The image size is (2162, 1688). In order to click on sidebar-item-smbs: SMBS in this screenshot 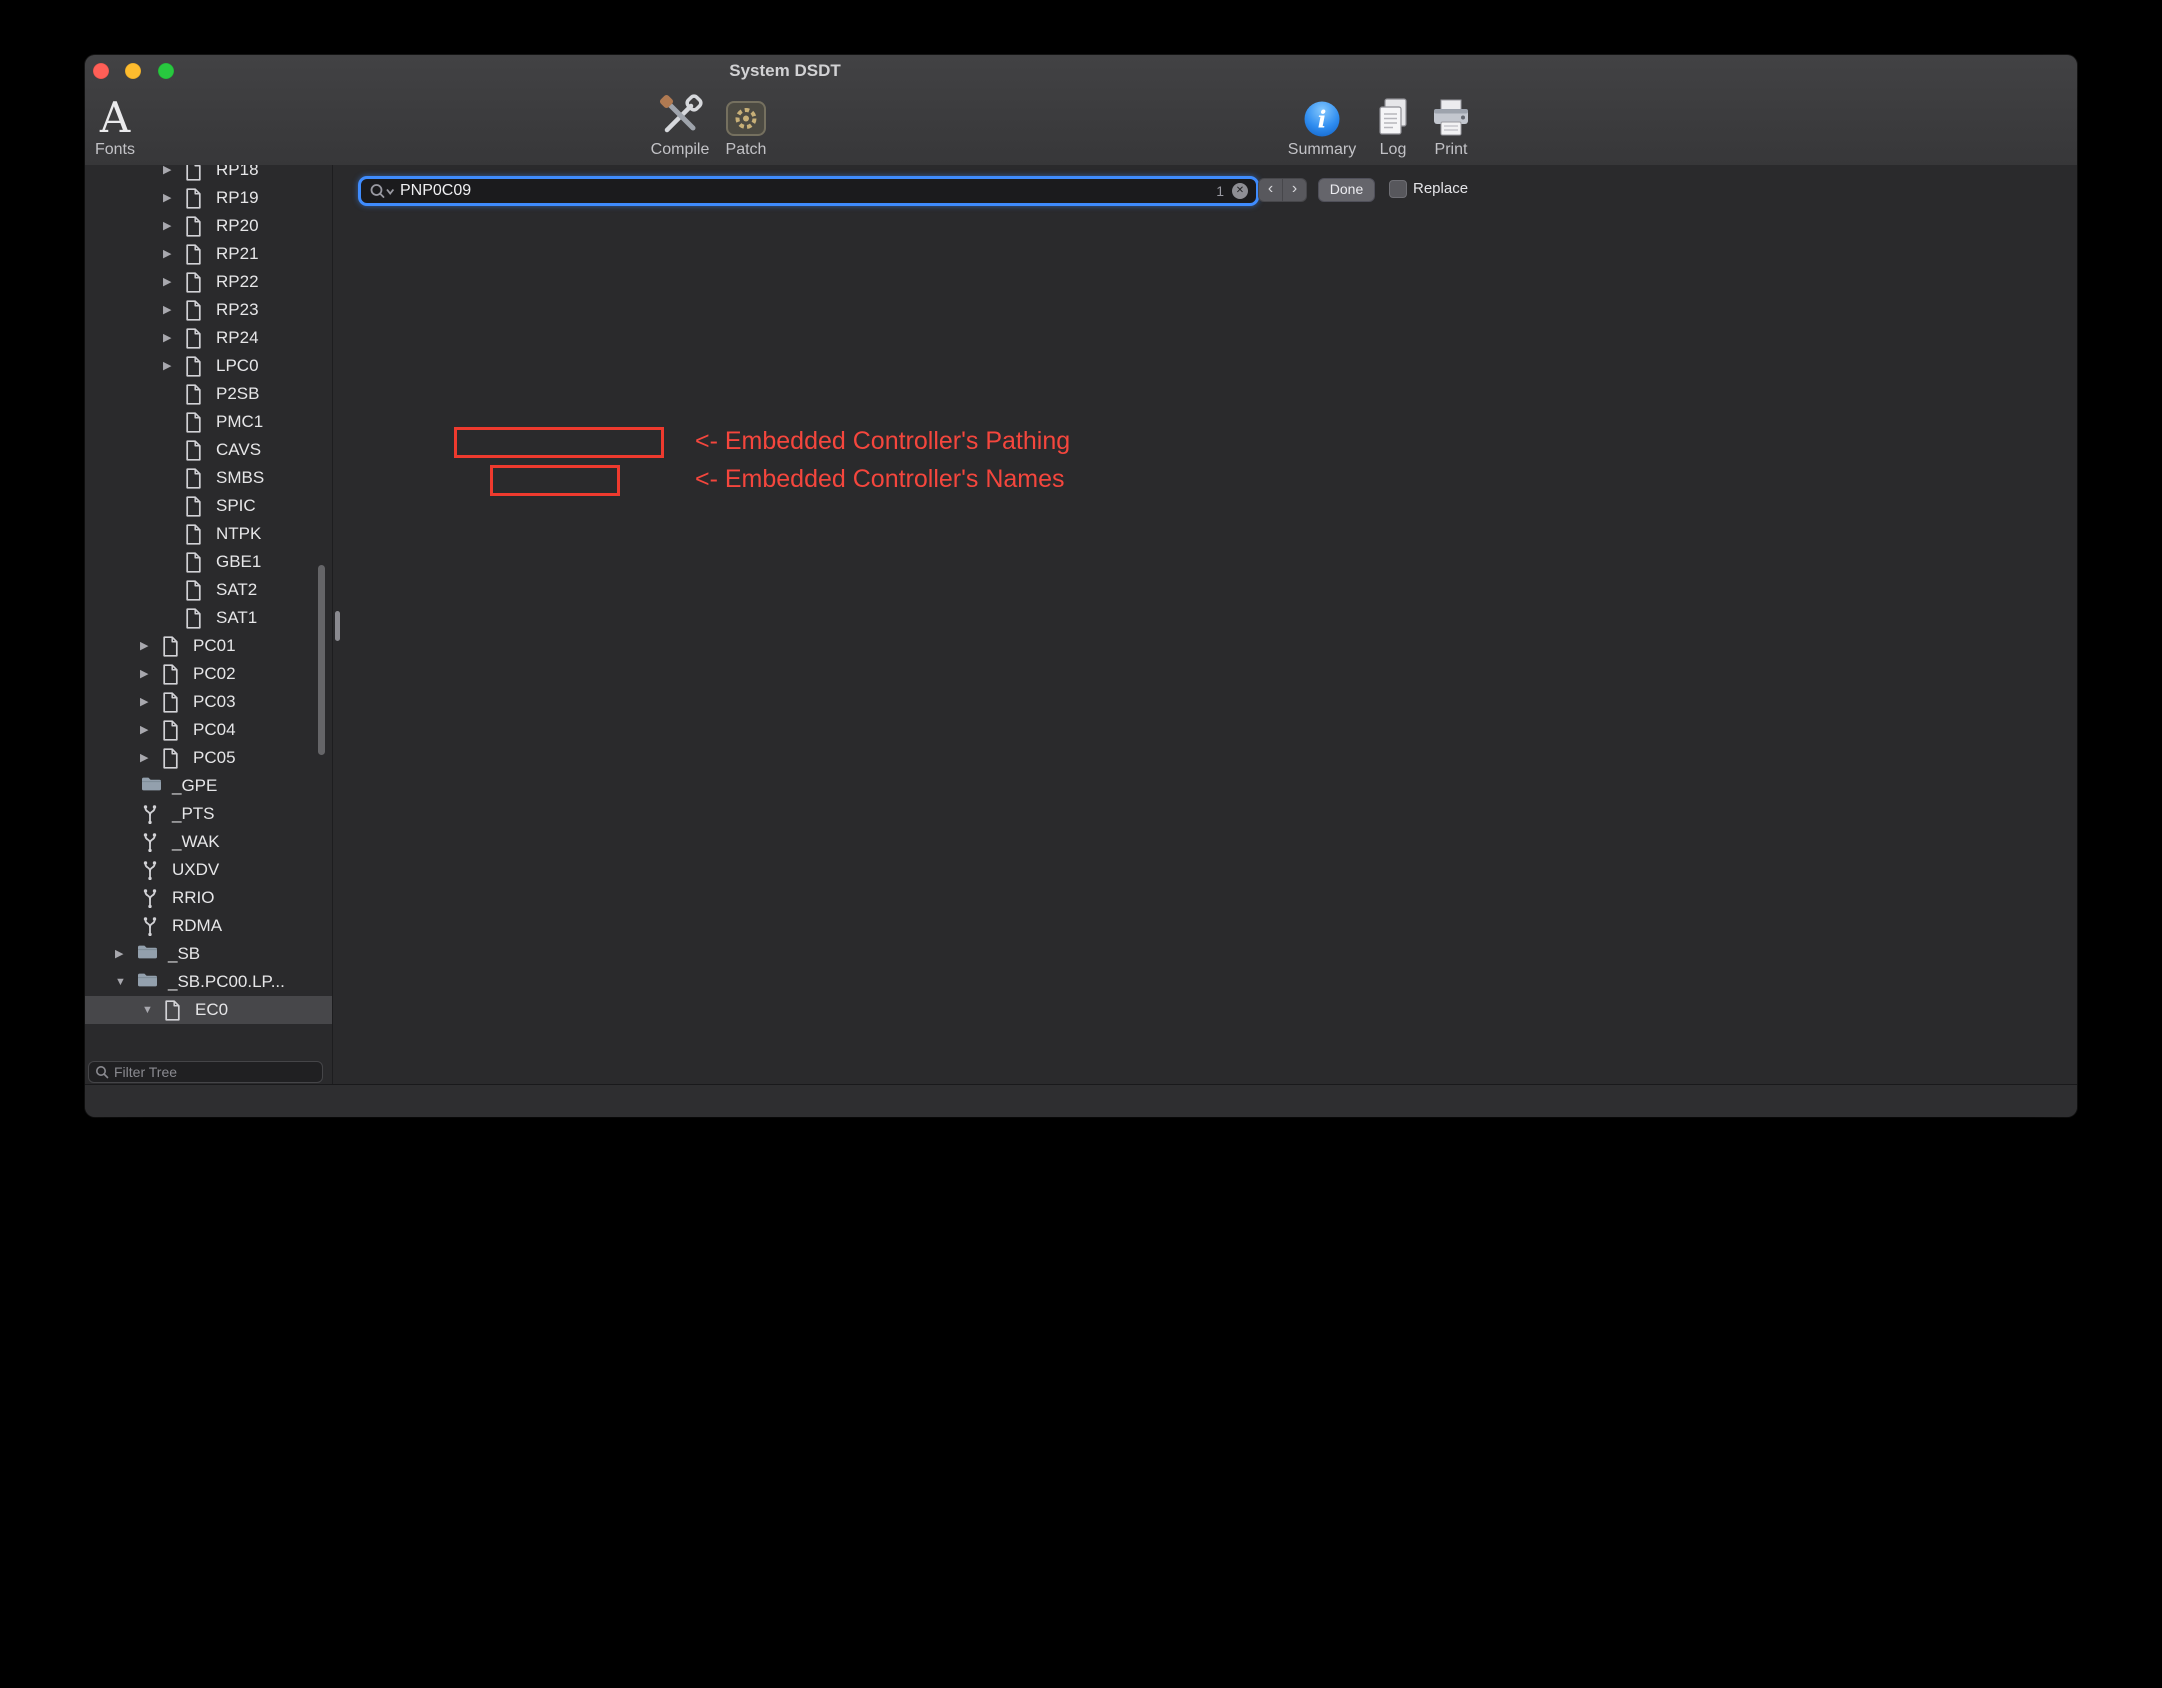, I will do `click(208, 478)`.